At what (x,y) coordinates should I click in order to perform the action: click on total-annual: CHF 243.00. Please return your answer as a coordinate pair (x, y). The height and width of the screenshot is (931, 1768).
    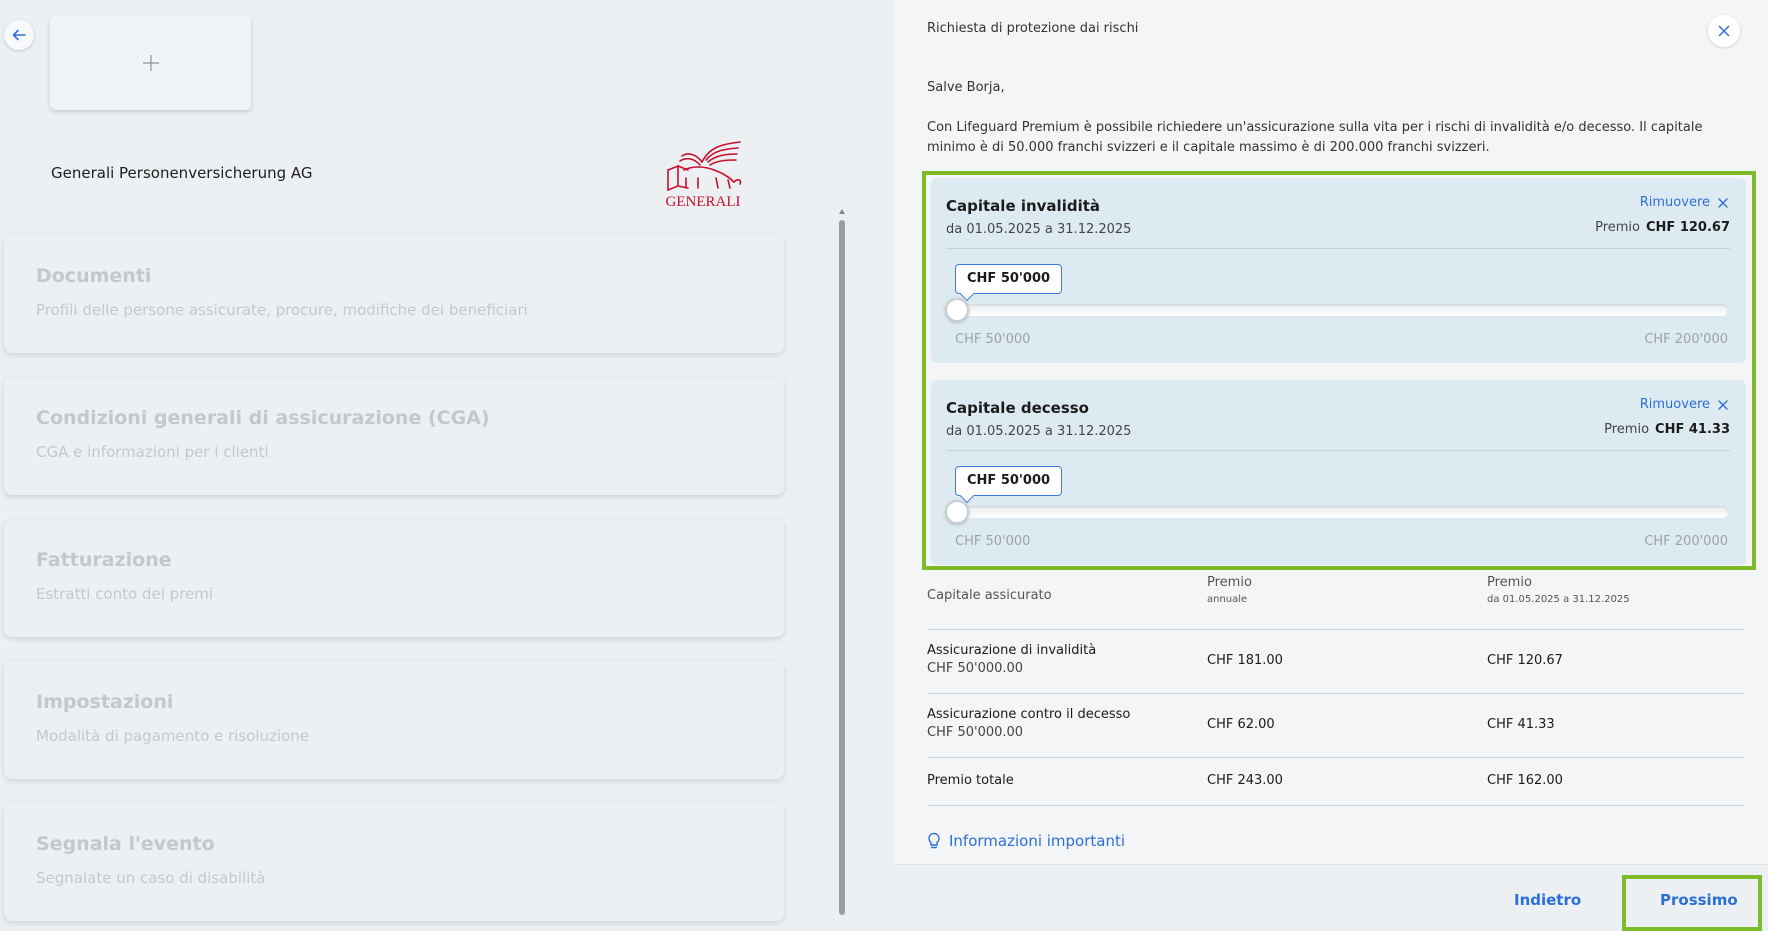
    Looking at the image, I should click on (1245, 780).